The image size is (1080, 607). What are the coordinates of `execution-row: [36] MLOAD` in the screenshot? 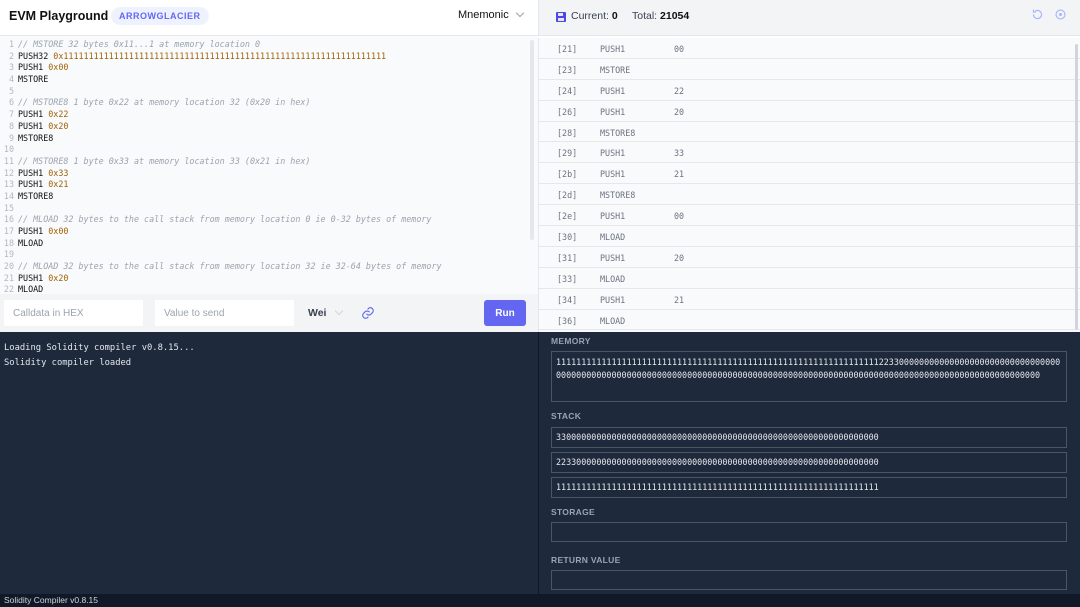 It's located at (809, 320).